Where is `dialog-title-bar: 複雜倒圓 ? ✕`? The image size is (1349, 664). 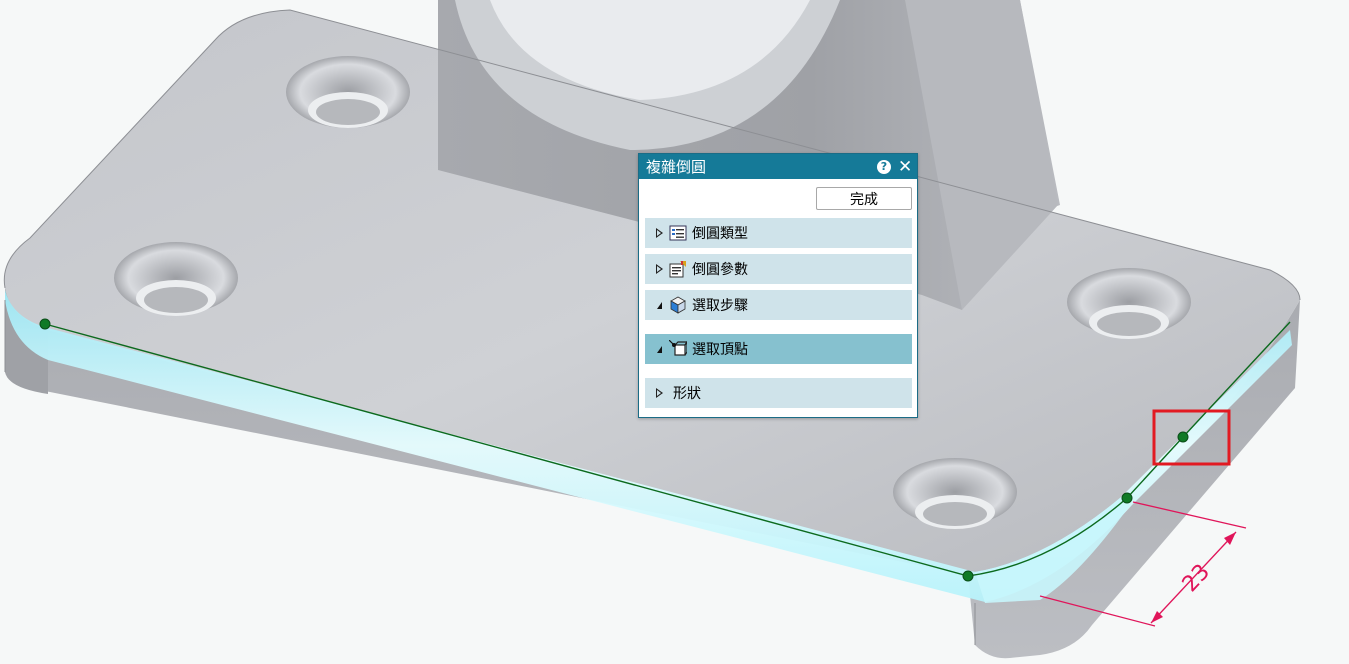 dialog-title-bar: 複雜倒圓 ? ✕ is located at coordinates (778, 166).